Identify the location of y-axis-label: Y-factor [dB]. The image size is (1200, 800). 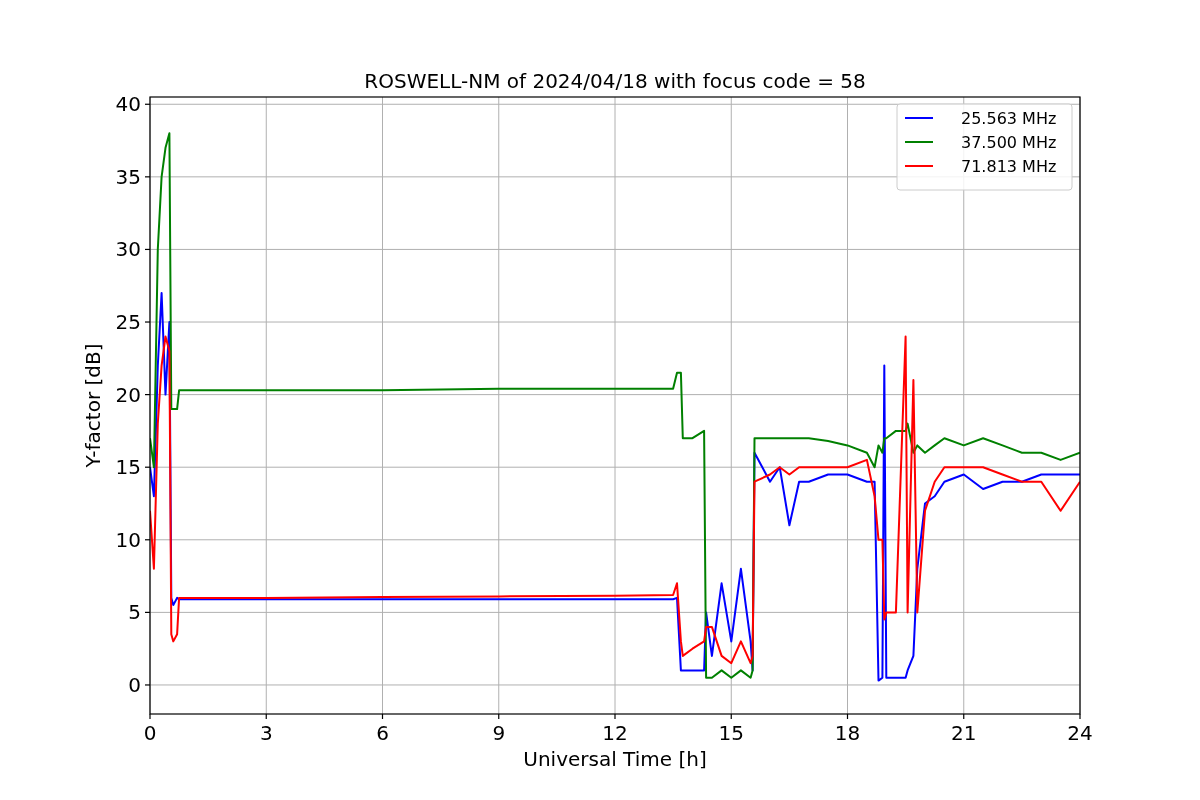
(93, 405).